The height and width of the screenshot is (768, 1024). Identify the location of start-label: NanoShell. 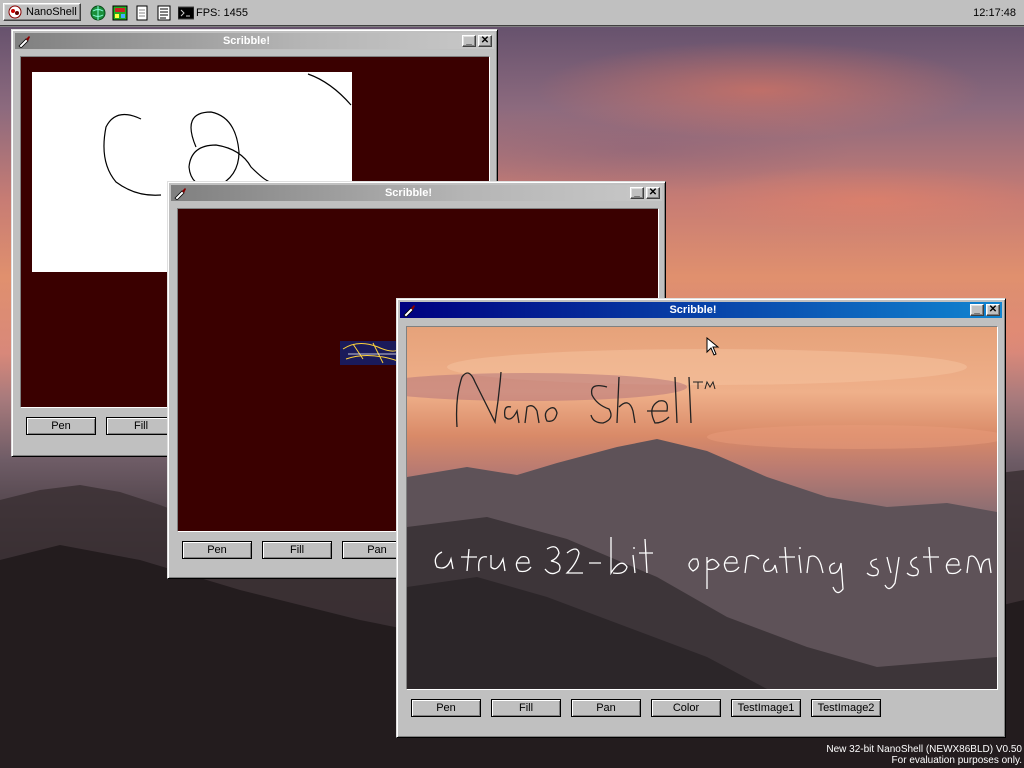
(51, 12).